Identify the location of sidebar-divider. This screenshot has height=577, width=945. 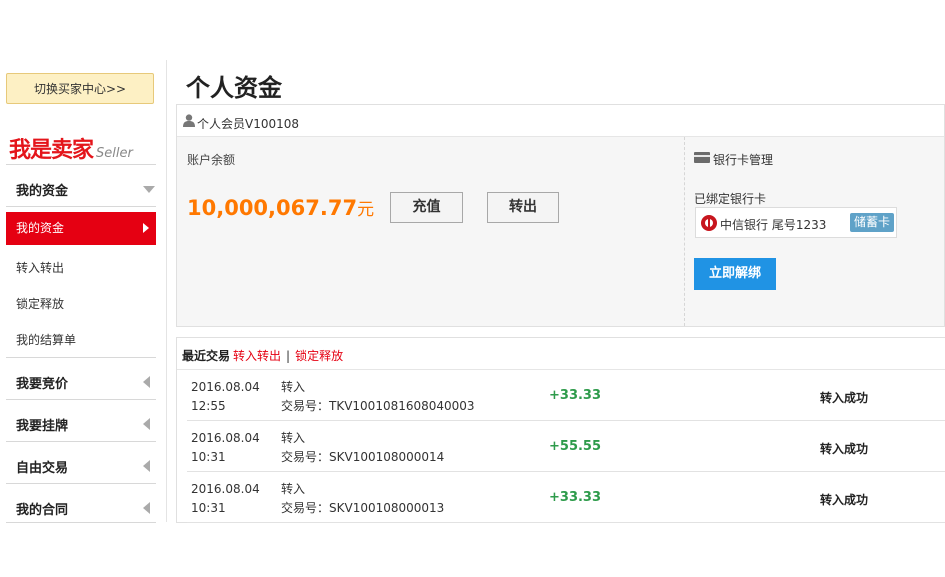
(166, 291).